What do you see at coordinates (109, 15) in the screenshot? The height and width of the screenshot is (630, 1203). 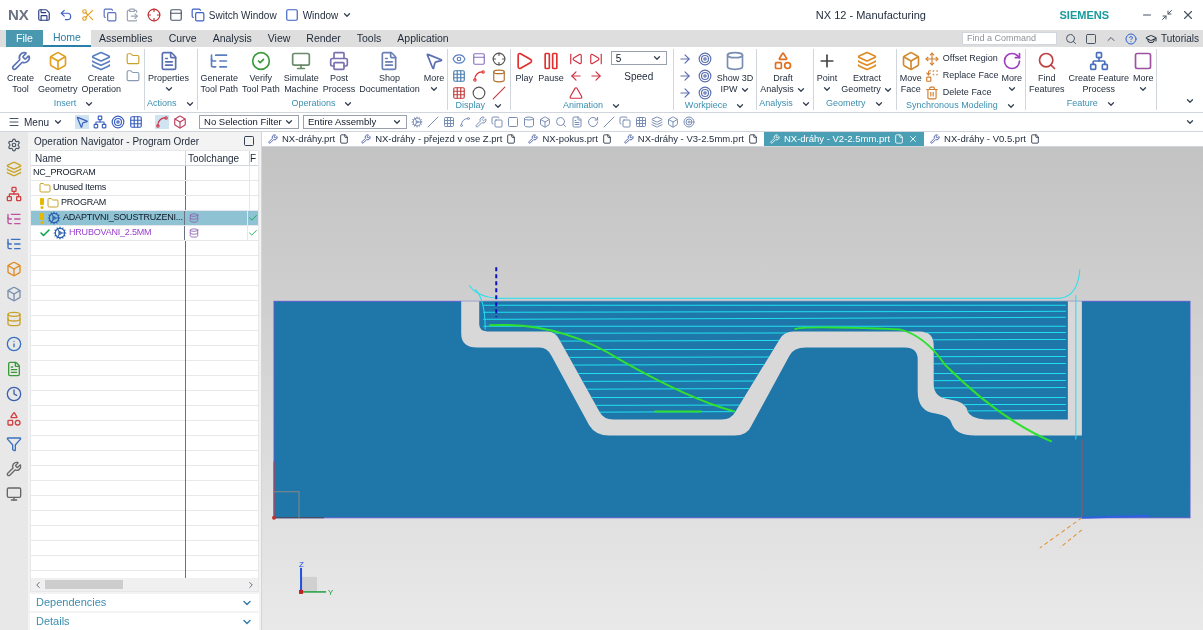 I see `copy-icon` at bounding box center [109, 15].